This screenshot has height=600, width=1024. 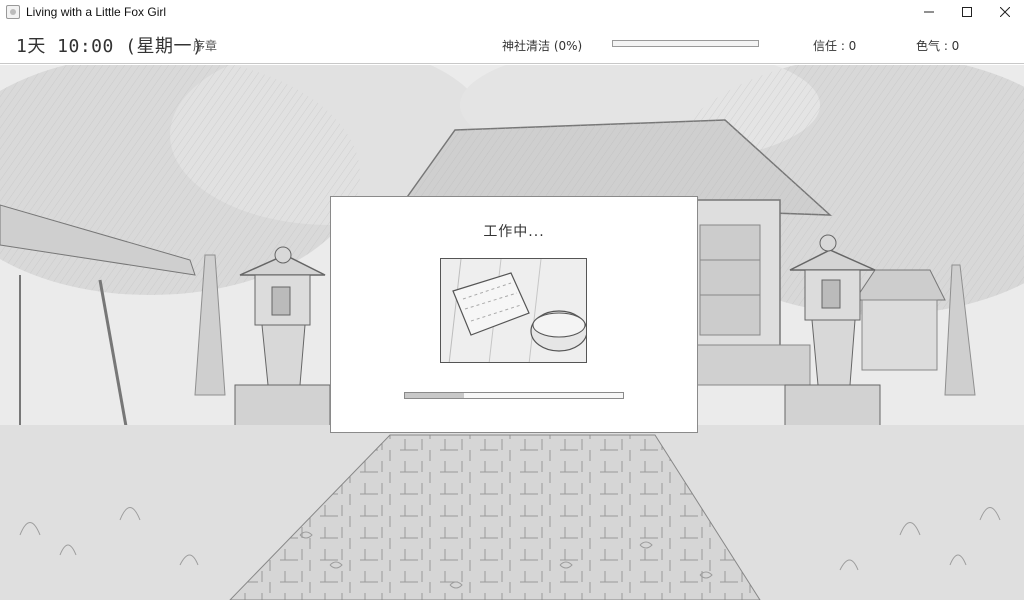 I want to click on day-time-label: 1天 10:00 (星期一), so click(x=110, y=46).